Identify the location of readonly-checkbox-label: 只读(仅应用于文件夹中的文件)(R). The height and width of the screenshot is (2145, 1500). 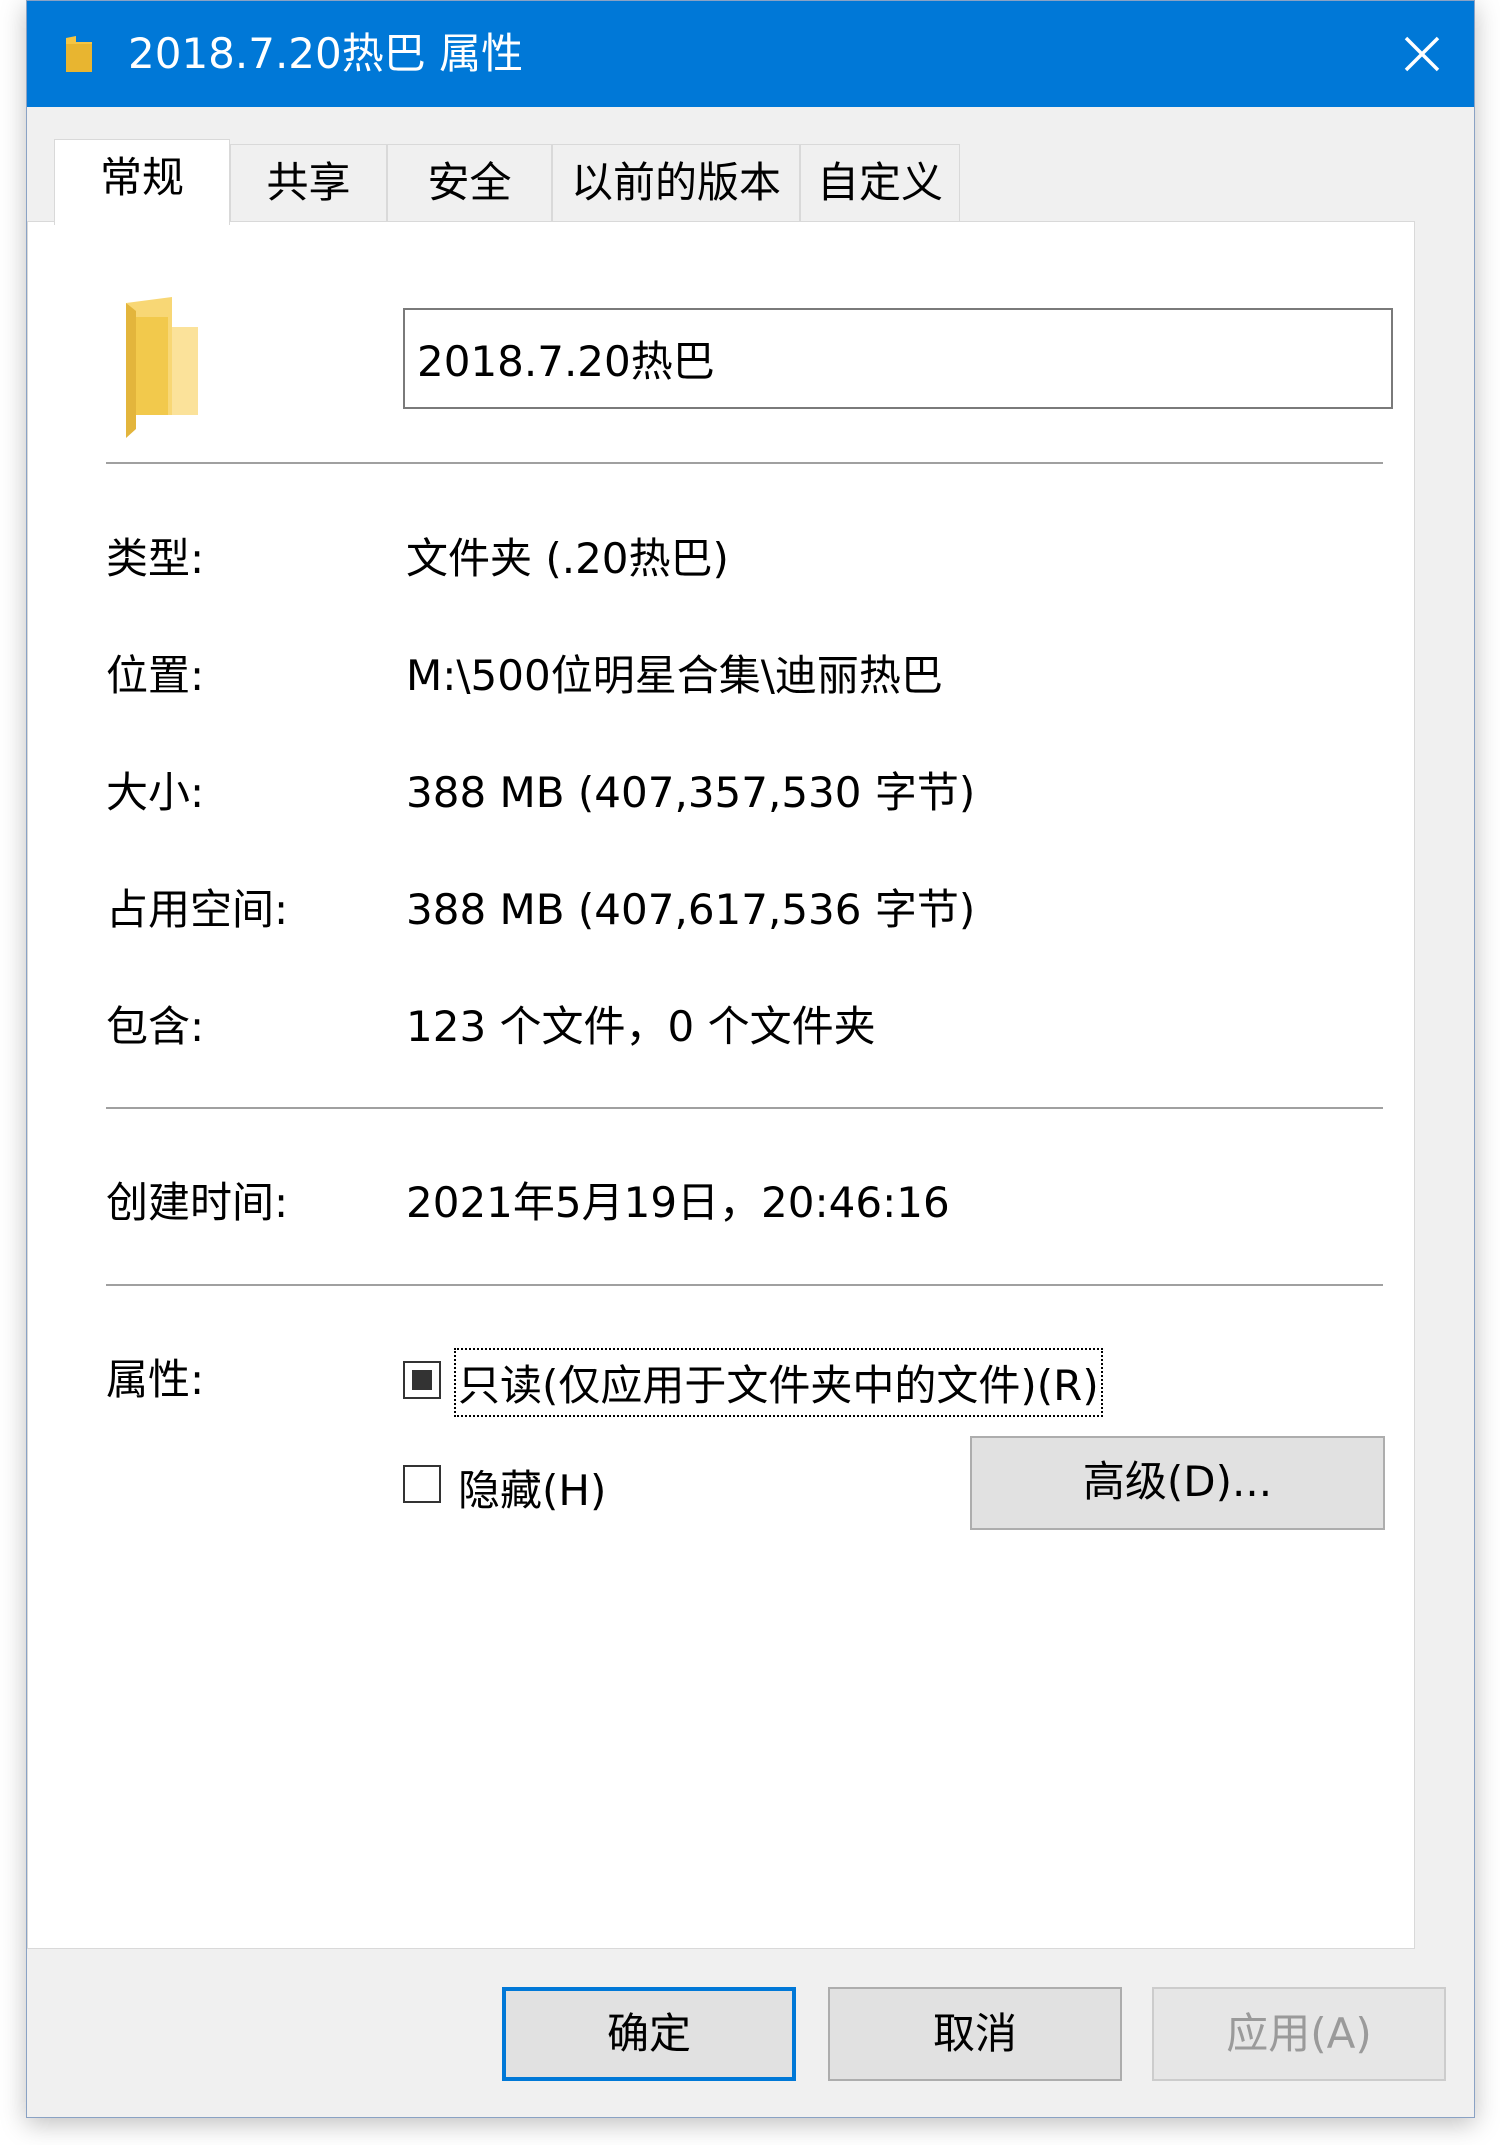
(778, 1382).